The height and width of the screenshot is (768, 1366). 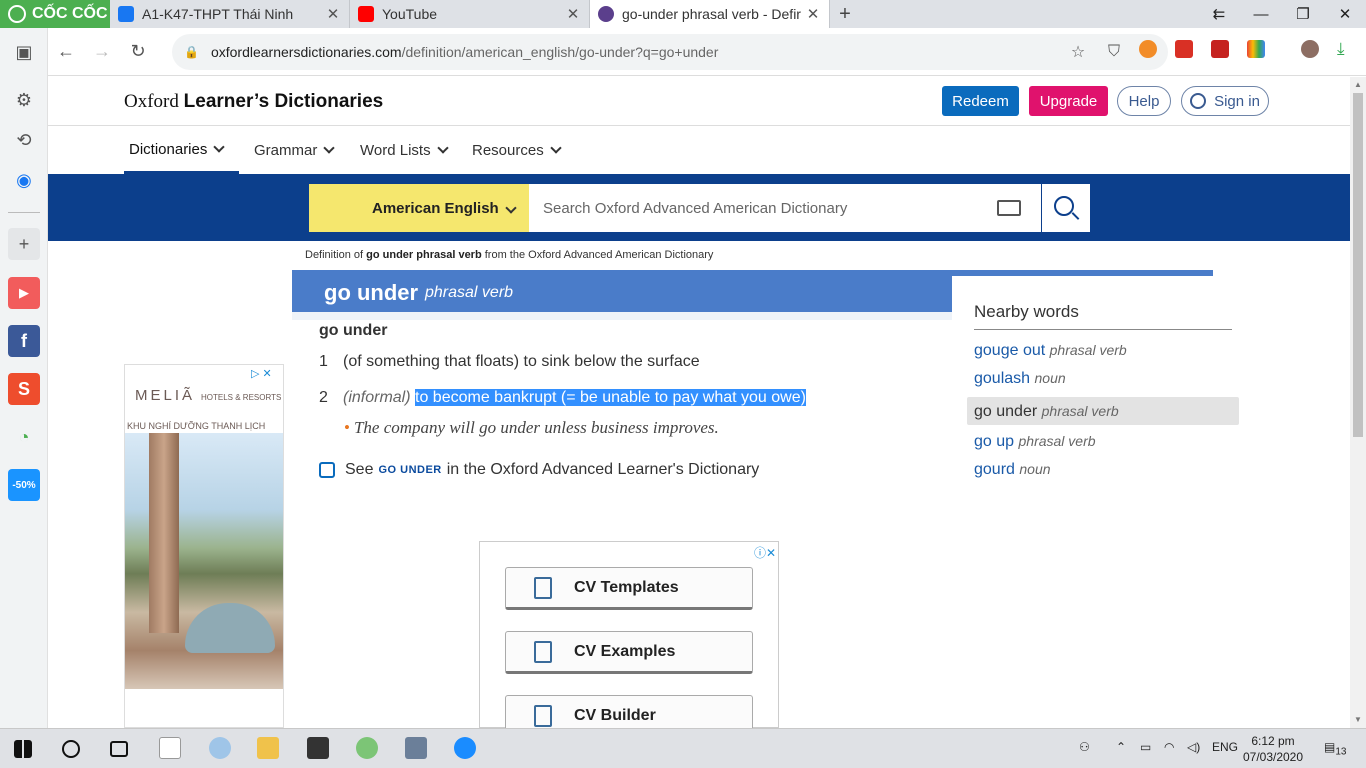 I want to click on keyboard-icon, so click(x=1009, y=208).